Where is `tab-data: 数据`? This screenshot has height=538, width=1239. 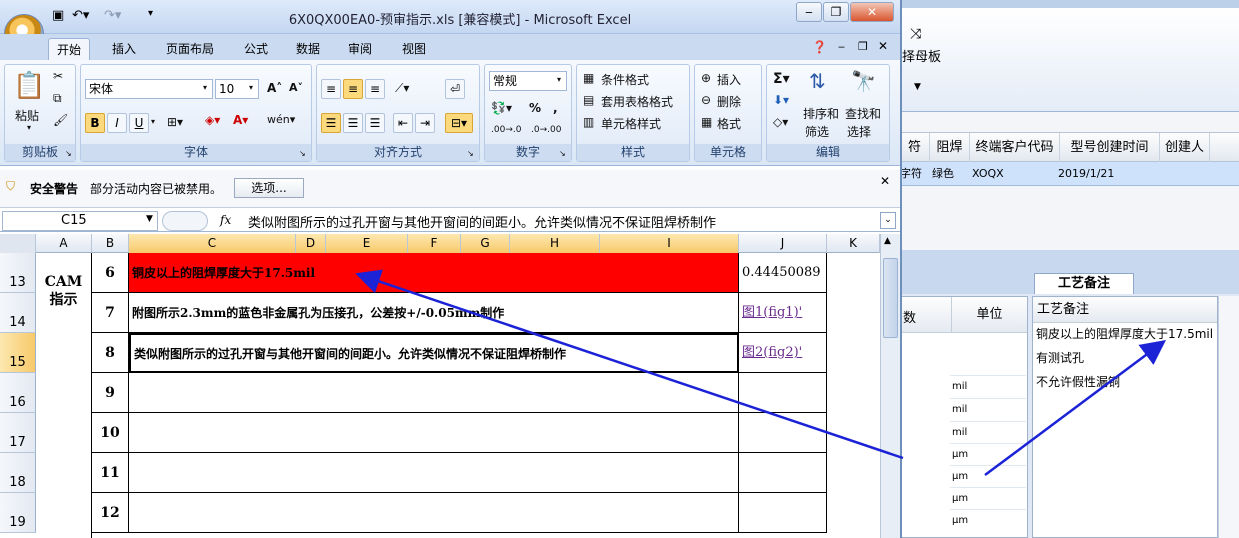
tab-data: 数据 is located at coordinates (308, 49).